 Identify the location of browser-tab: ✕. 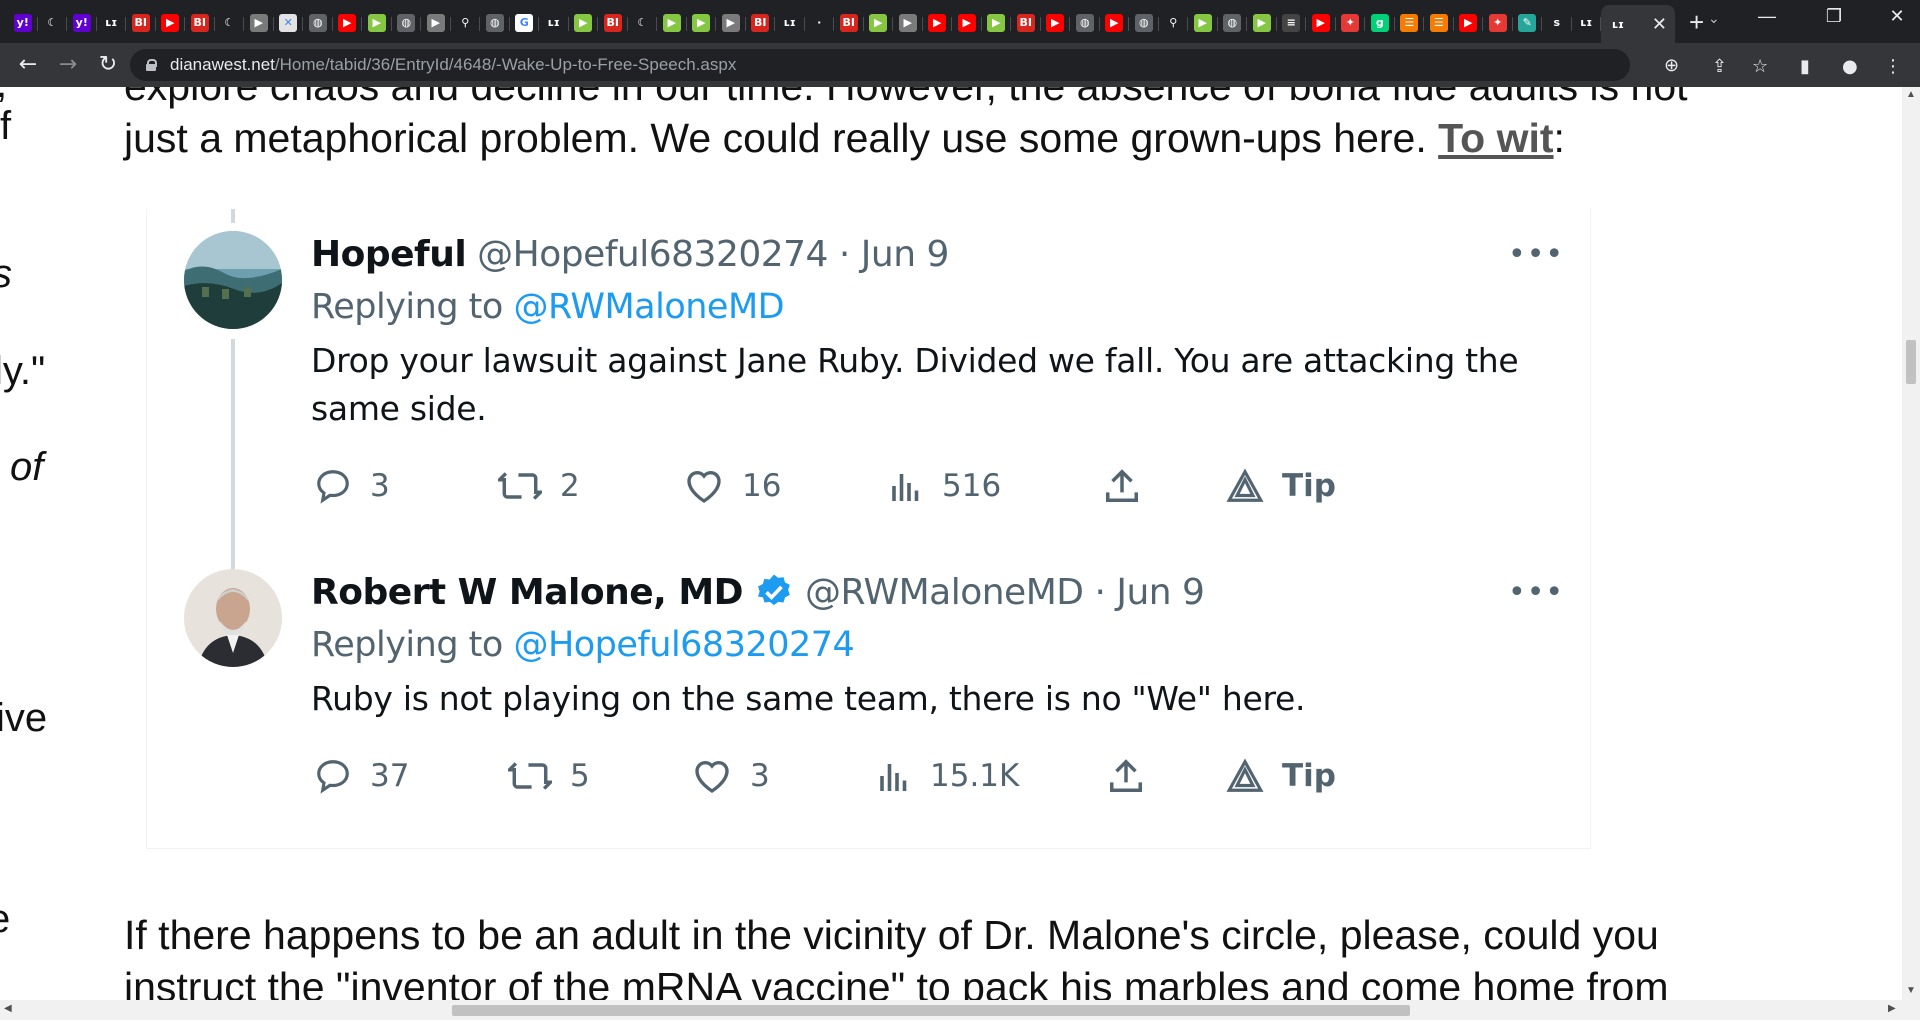
(289, 23).